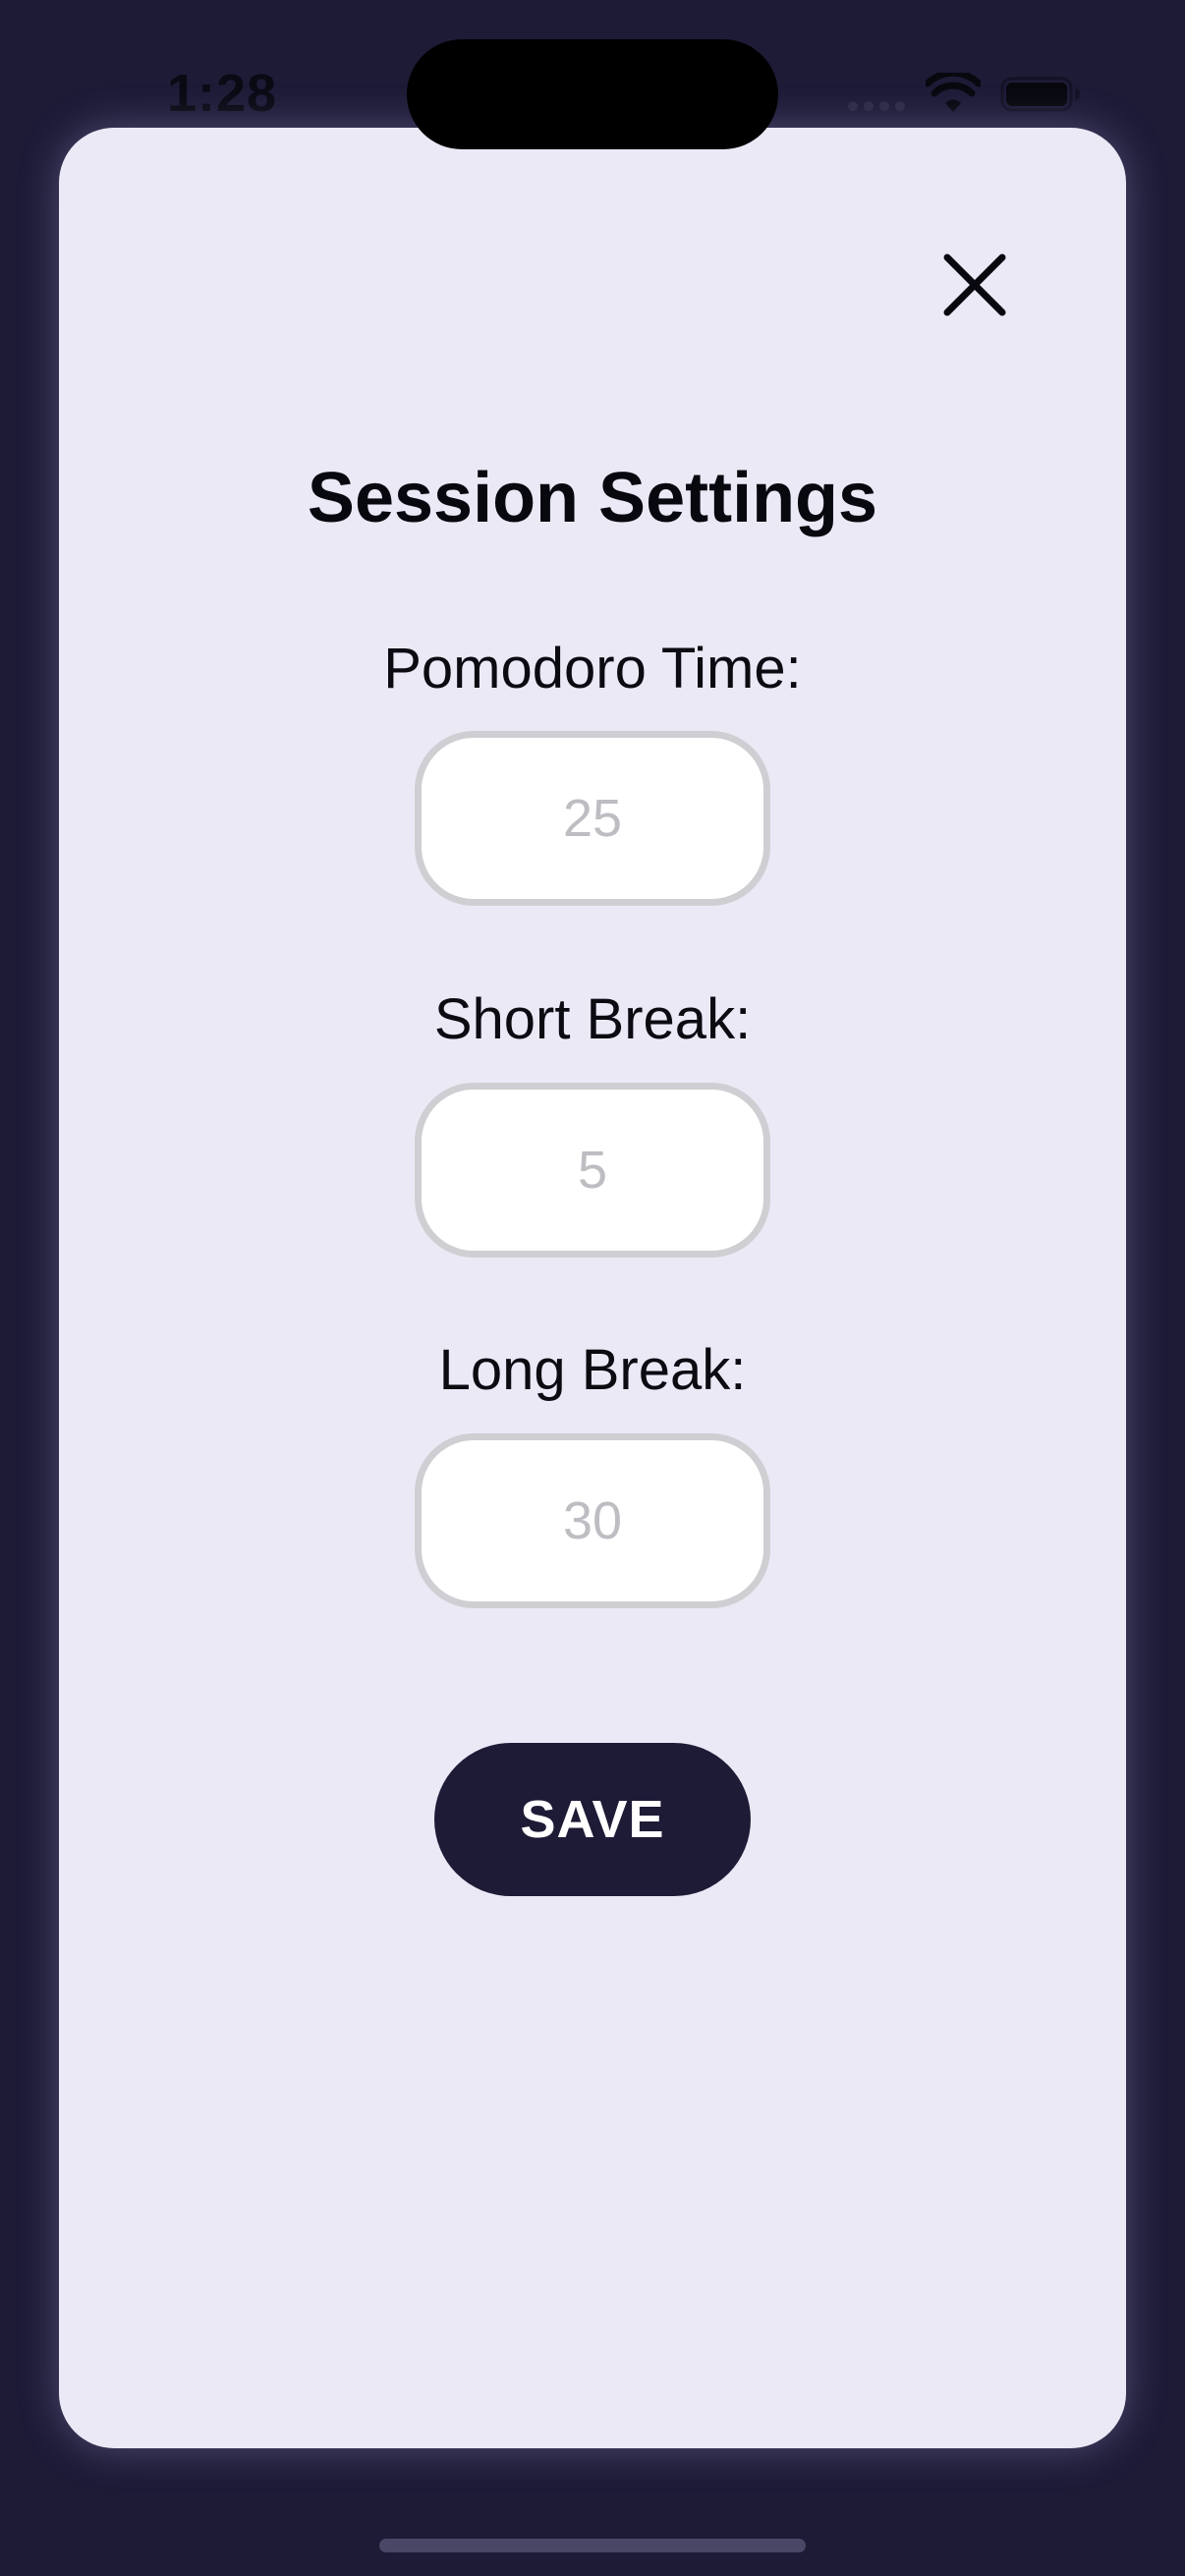 The image size is (1185, 2576). I want to click on status-bar: 1:28, so click(592, 74).